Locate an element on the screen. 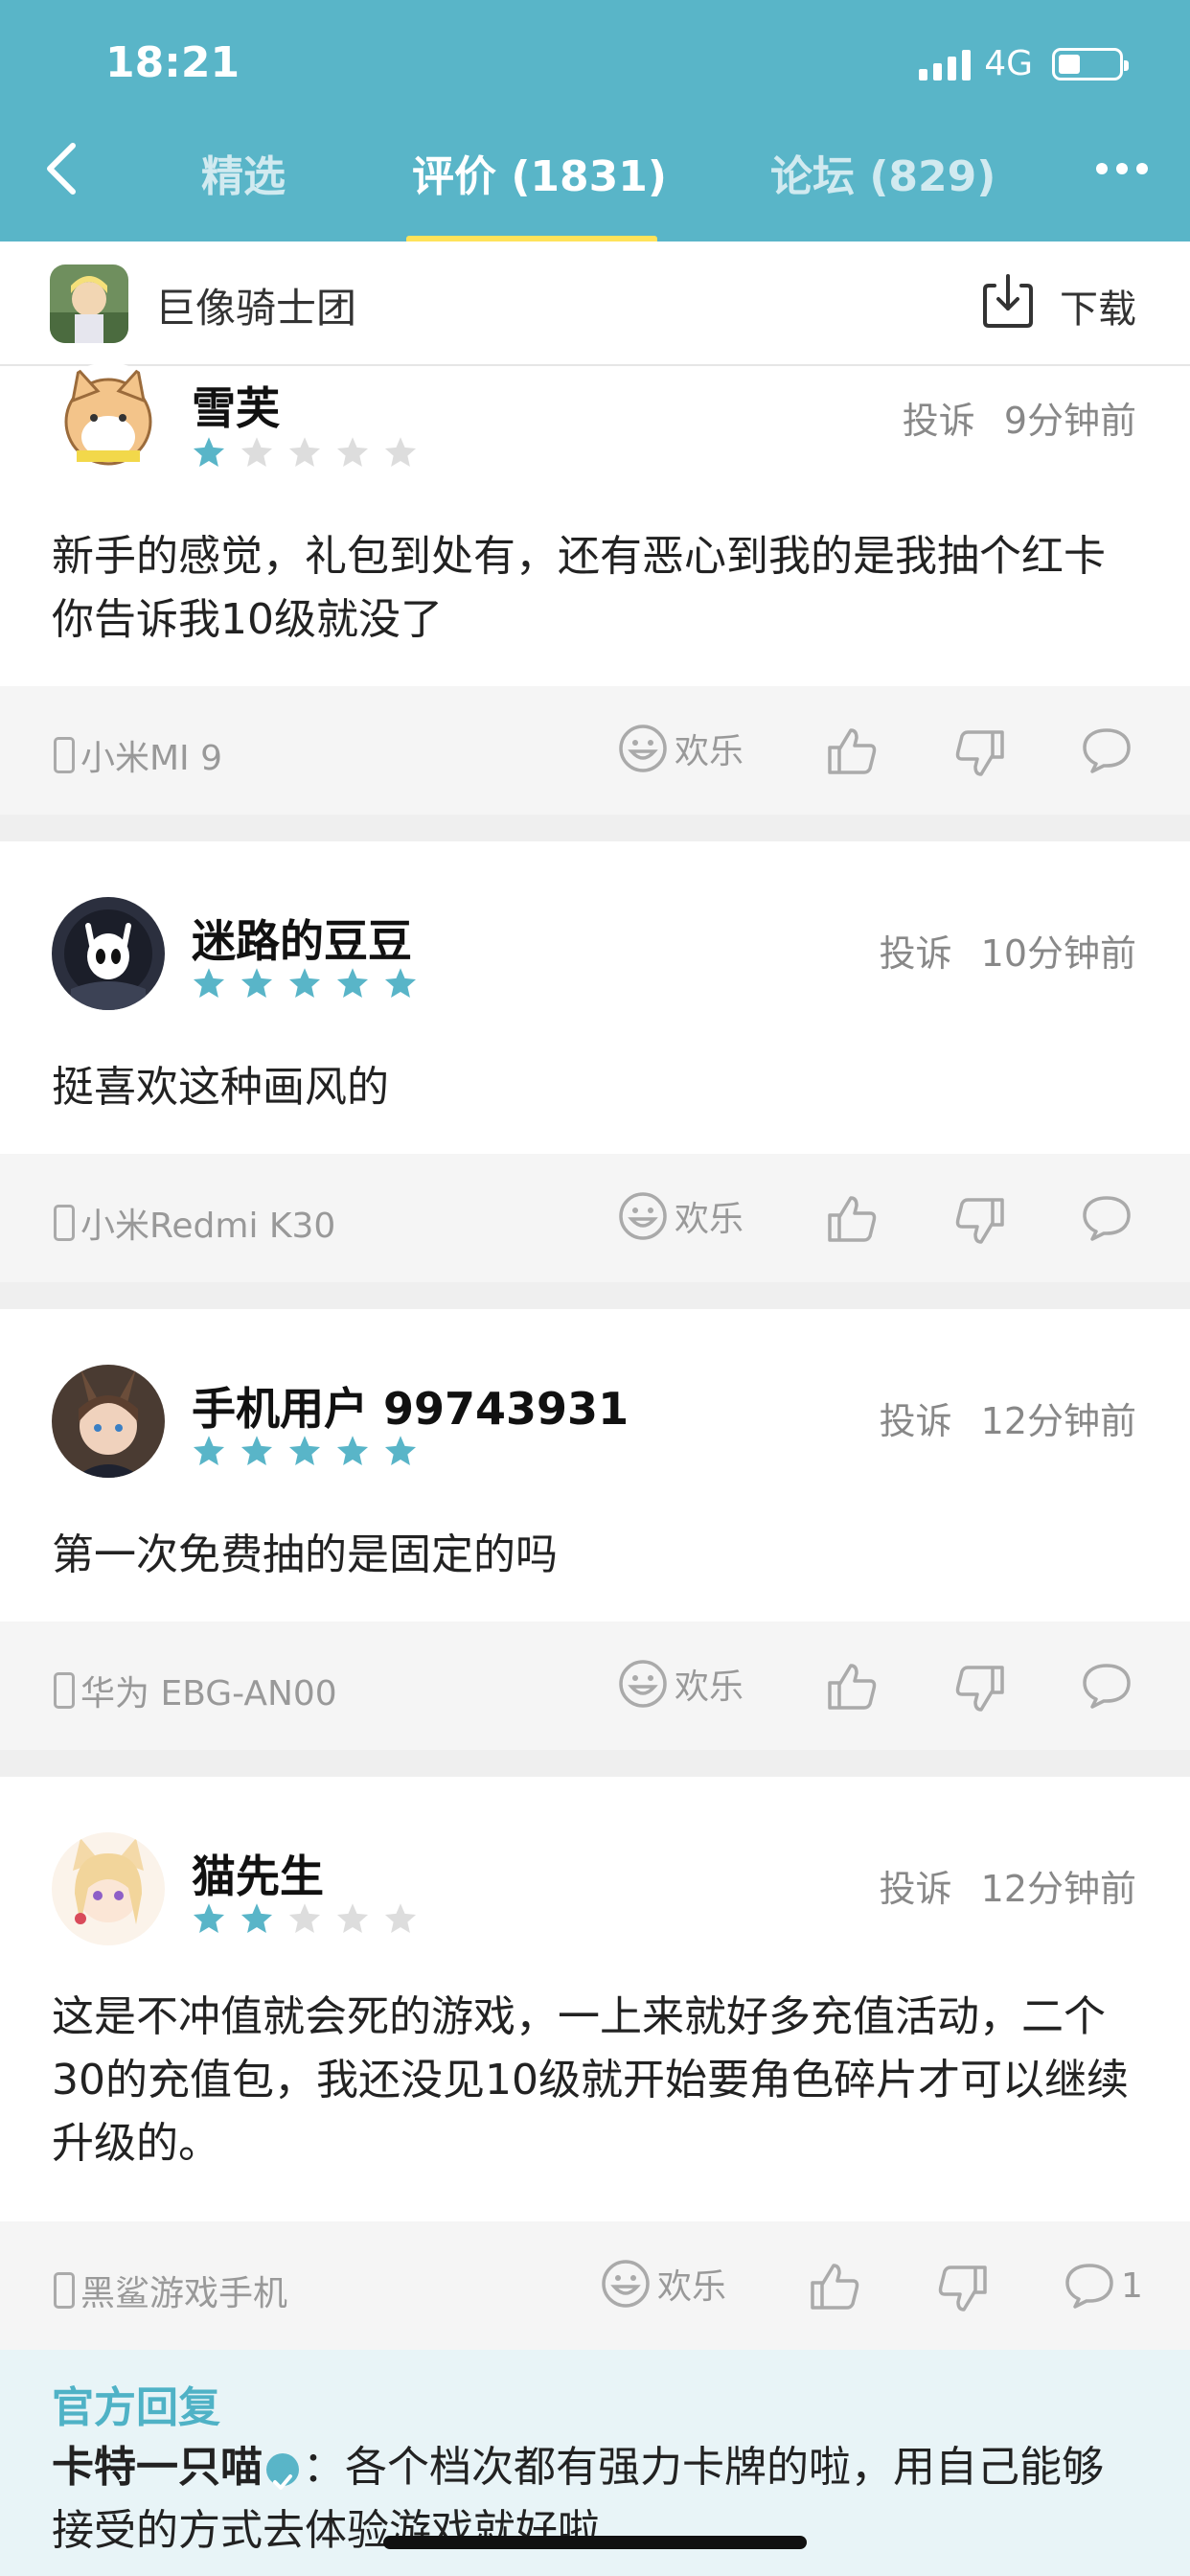 Image resolution: width=1190 pixels, height=2576 pixels. review-footer: 华为 EBG-AN00 欢乐 is located at coordinates (595, 1686).